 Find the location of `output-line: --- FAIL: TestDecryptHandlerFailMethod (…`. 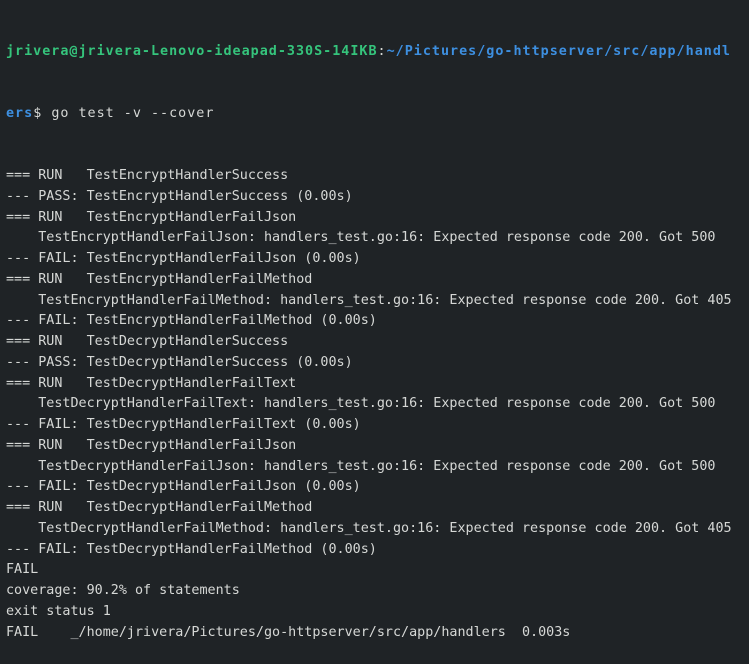

output-line: --- FAIL: TestDecryptHandlerFailMethod (… is located at coordinates (191, 549).